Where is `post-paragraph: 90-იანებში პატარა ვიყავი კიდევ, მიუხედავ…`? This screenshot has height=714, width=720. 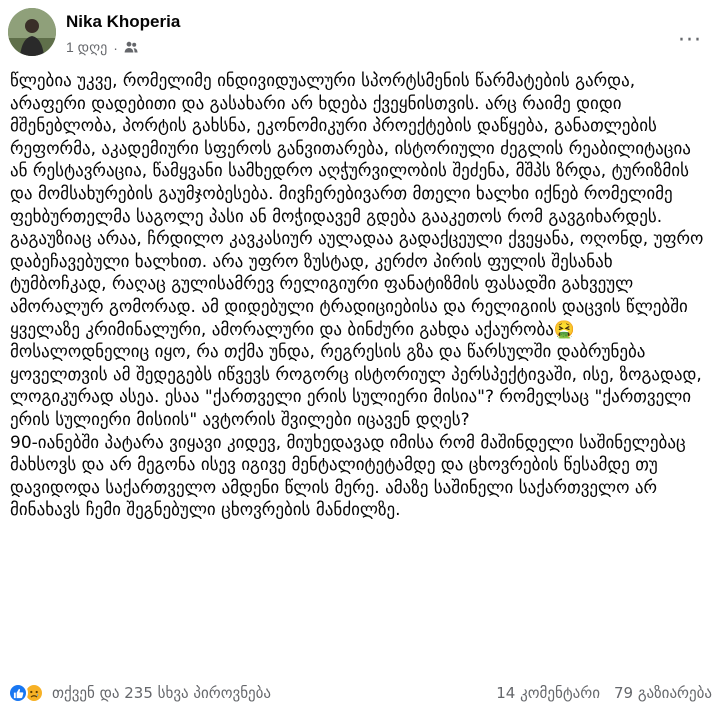 post-paragraph: 90-იანებში პატარა ვიყავი კიდევ, მიუხედავ… is located at coordinates (348, 476).